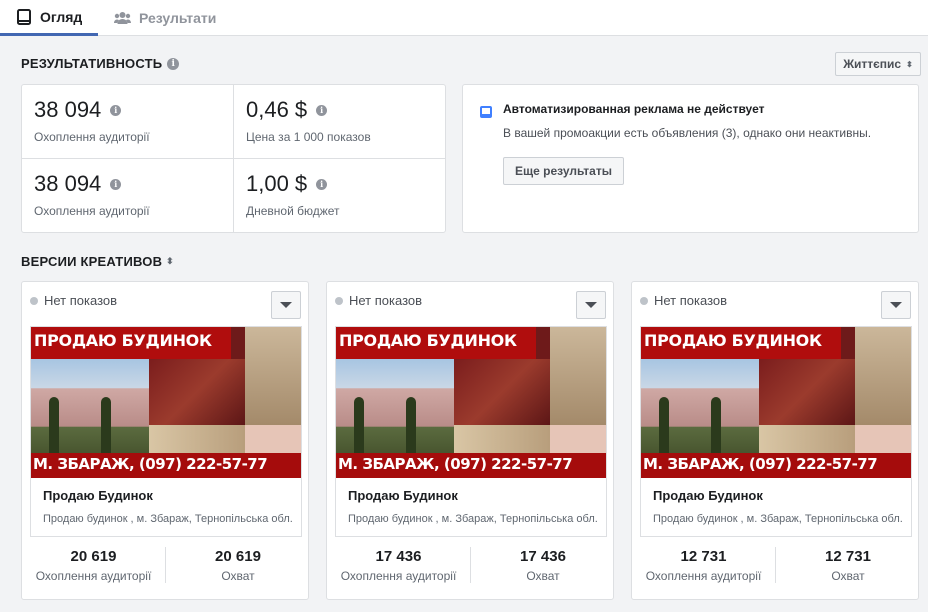 The image size is (928, 612). I want to click on tab-results: Результати, so click(165, 18).